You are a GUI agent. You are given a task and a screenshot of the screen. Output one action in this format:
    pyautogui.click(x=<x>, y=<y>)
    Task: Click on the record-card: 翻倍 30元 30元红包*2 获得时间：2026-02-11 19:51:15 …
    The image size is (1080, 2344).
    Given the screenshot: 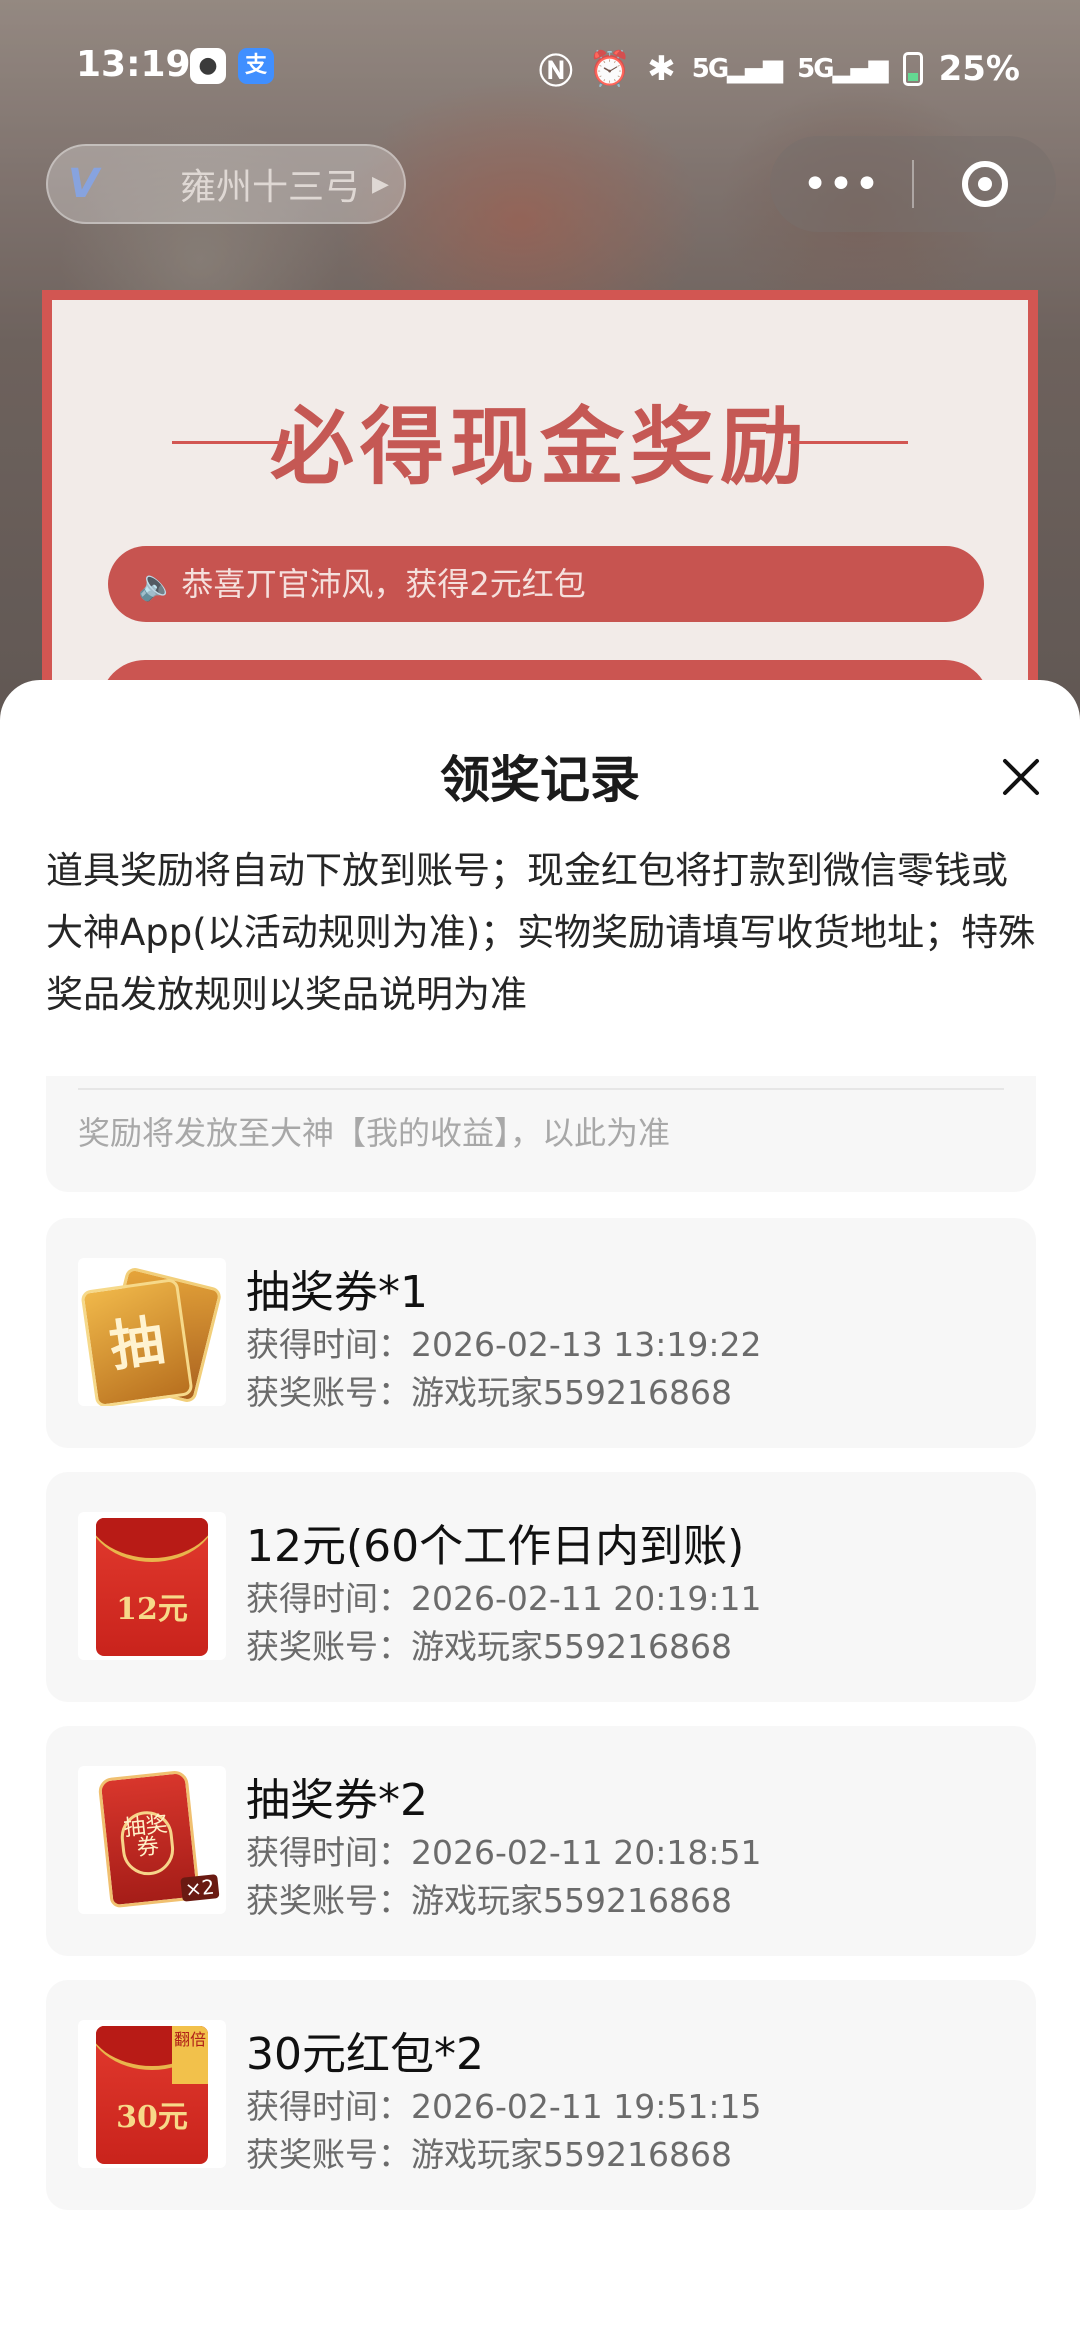 What is the action you would take?
    pyautogui.click(x=541, y=2095)
    